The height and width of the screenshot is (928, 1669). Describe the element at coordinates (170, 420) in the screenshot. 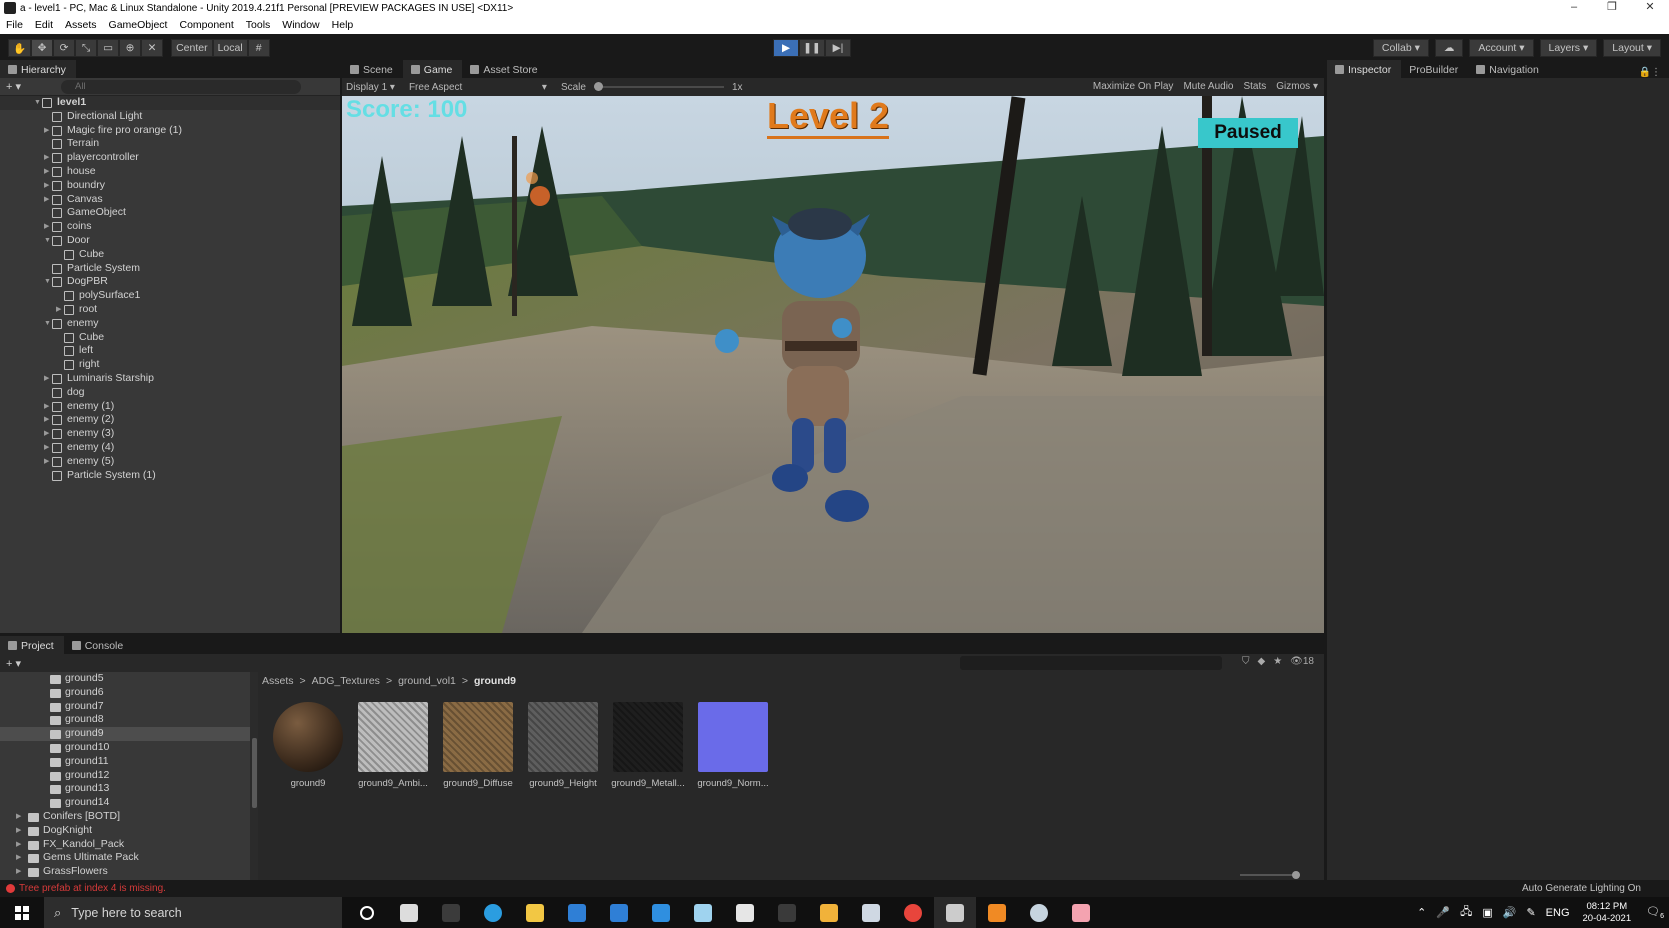

I see `hierarchy-item: ▶ enemy (2)` at that location.